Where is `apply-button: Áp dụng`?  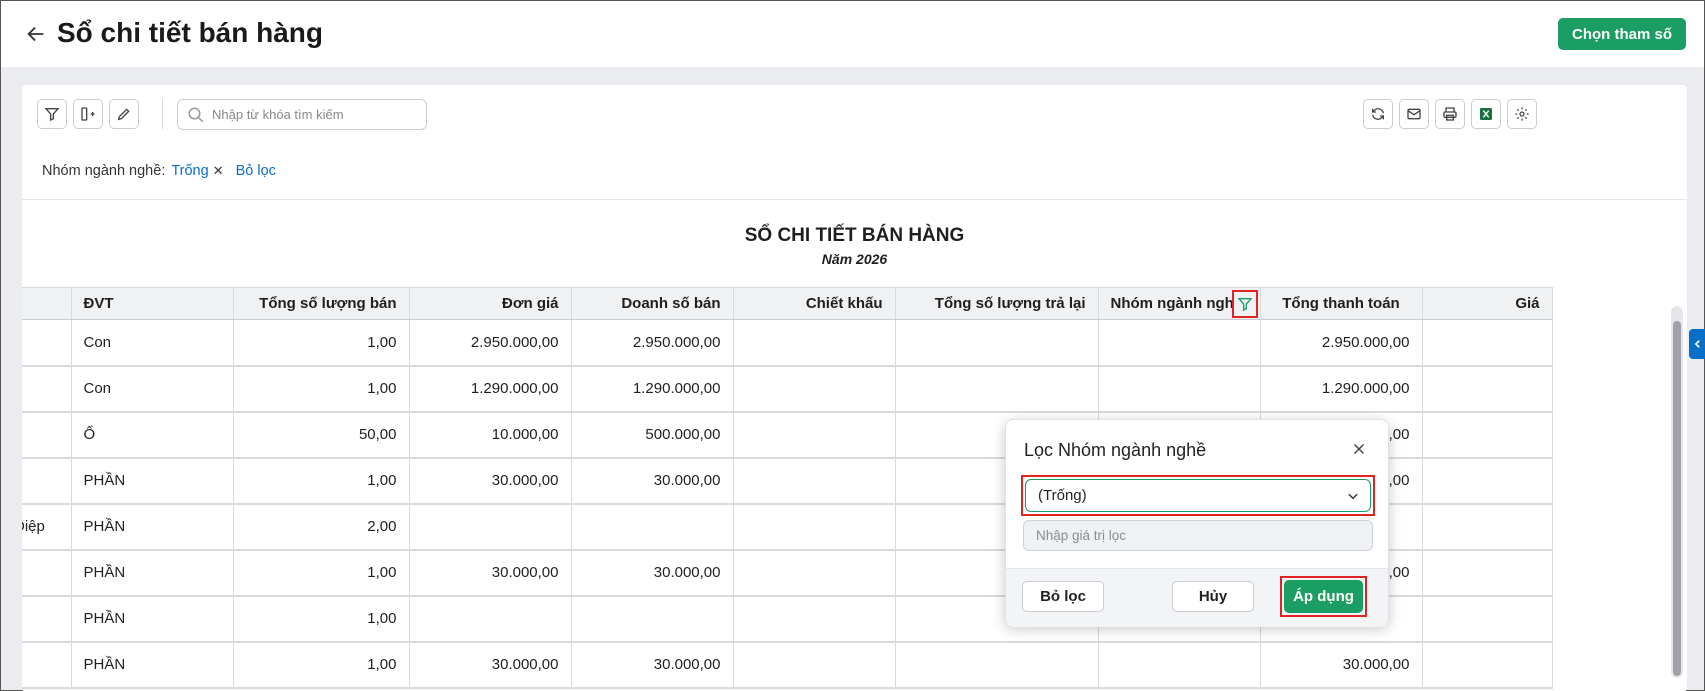 apply-button: Áp dụng is located at coordinates (1323, 596).